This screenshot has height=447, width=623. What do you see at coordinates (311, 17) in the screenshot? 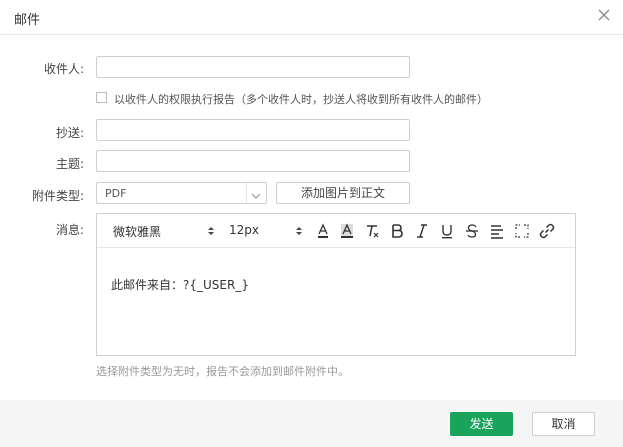
I see `dialog-header: 邮件` at bounding box center [311, 17].